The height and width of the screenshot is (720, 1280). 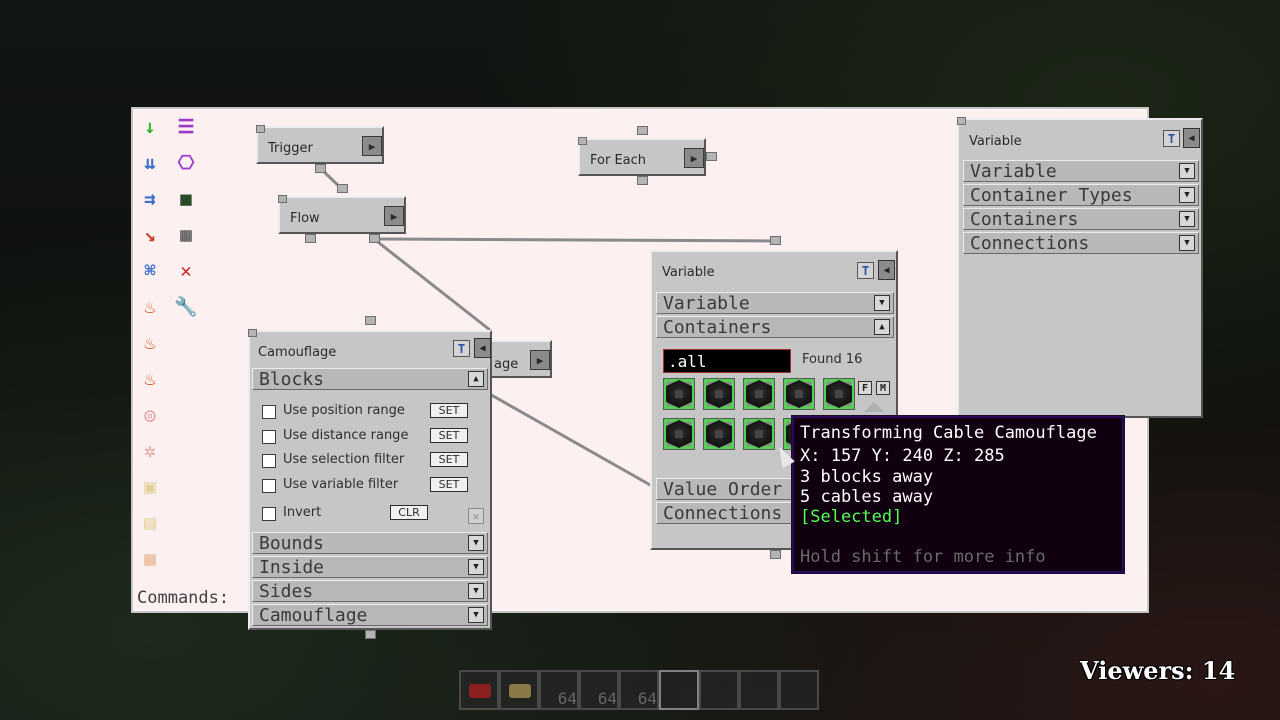 What do you see at coordinates (775, 554) in the screenshot?
I see `variable-output-connector` at bounding box center [775, 554].